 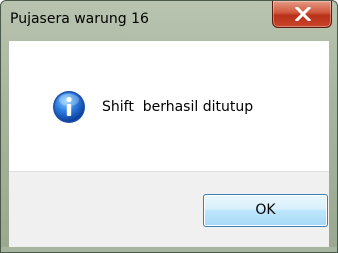 What do you see at coordinates (178, 107) in the screenshot?
I see `dialog-message: Shift berhasil ditutup` at bounding box center [178, 107].